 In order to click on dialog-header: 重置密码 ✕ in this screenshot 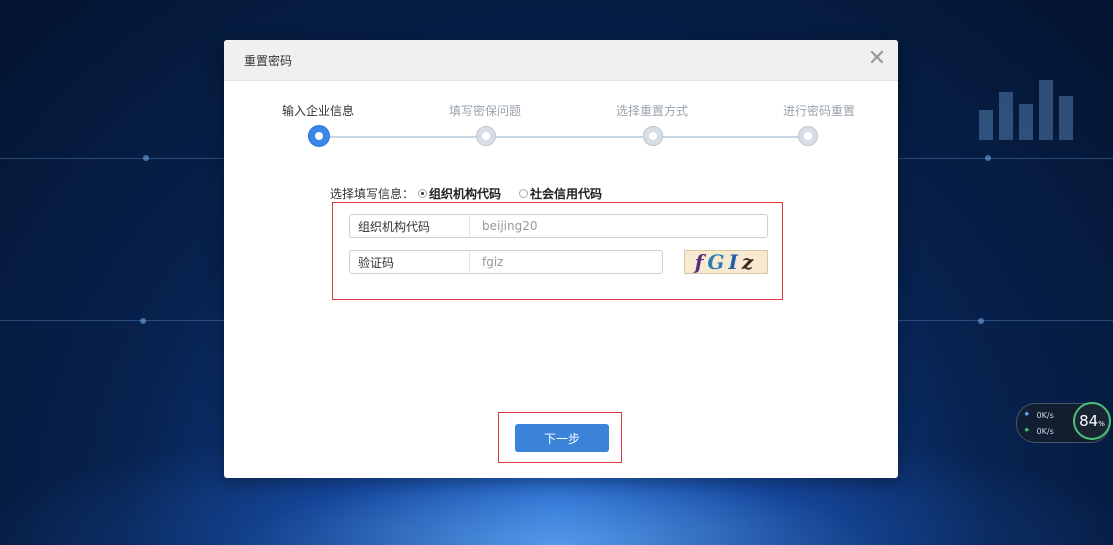, I will do `click(561, 60)`.